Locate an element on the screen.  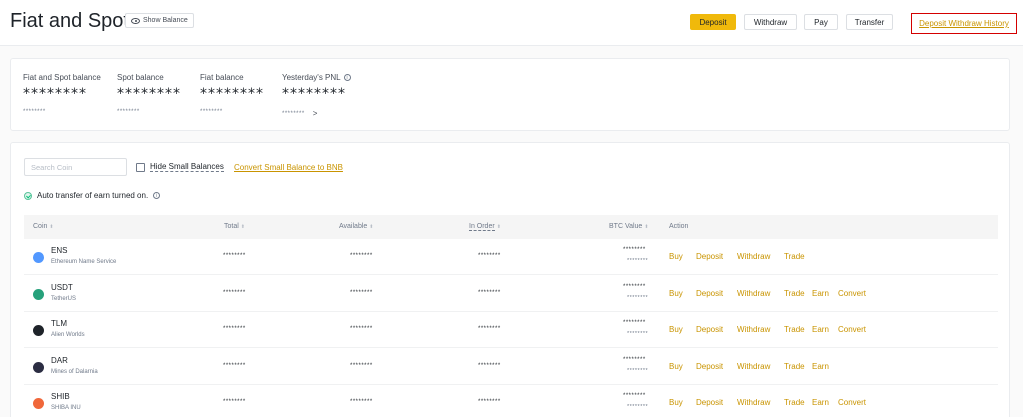
check-circle-icon is located at coordinates (28, 195).